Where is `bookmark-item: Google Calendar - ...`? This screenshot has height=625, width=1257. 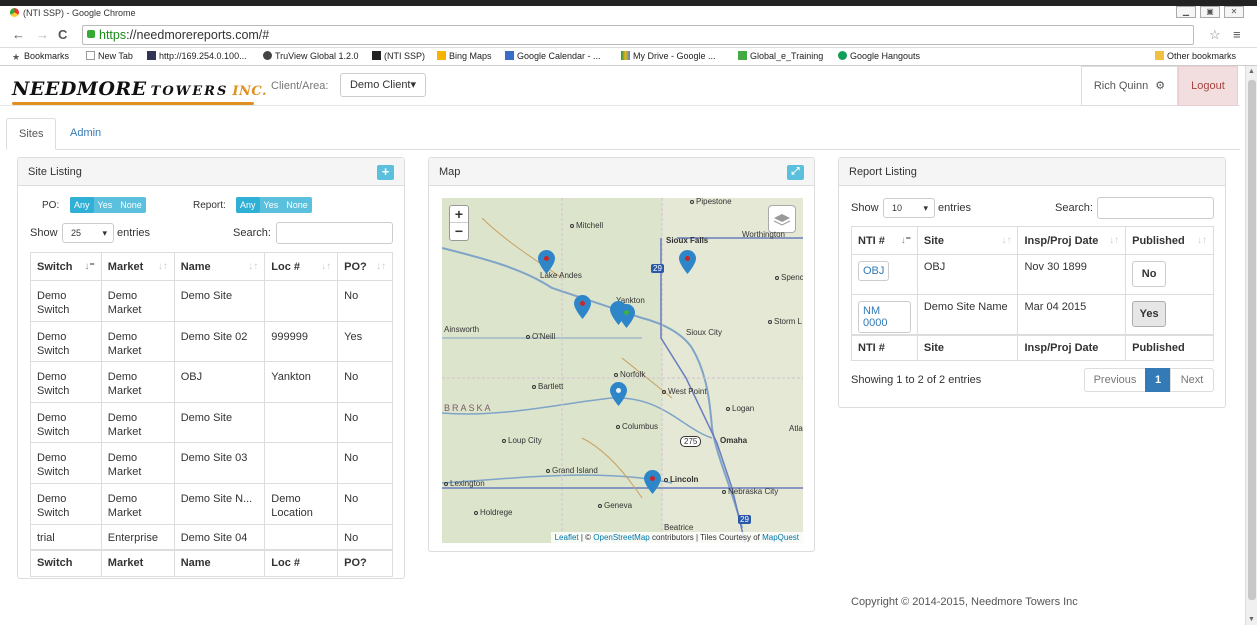
bookmark-item: Google Calendar - ... is located at coordinates (553, 56).